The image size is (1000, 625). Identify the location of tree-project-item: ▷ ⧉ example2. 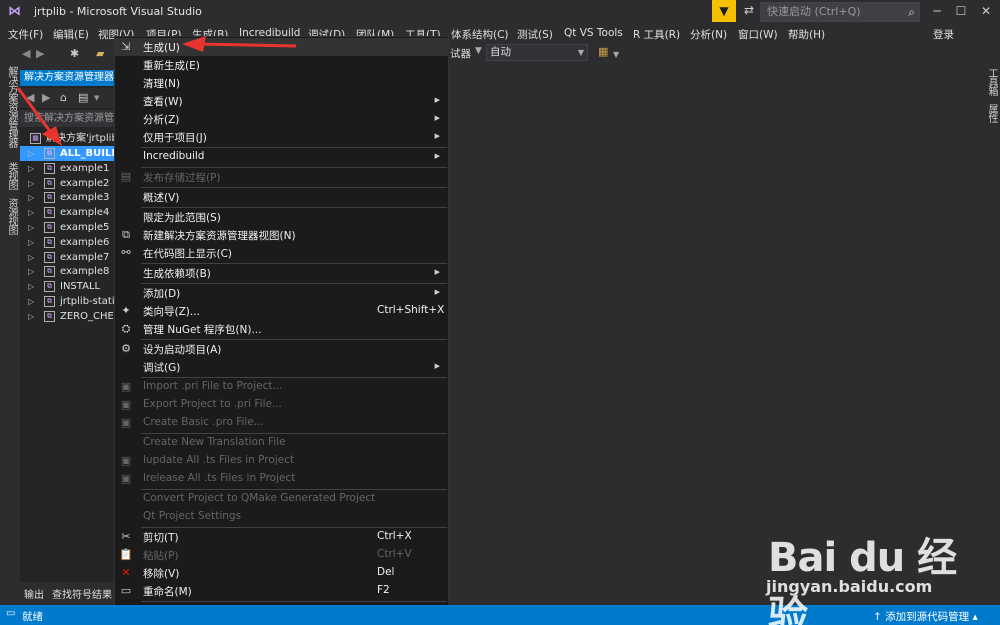
(68, 183).